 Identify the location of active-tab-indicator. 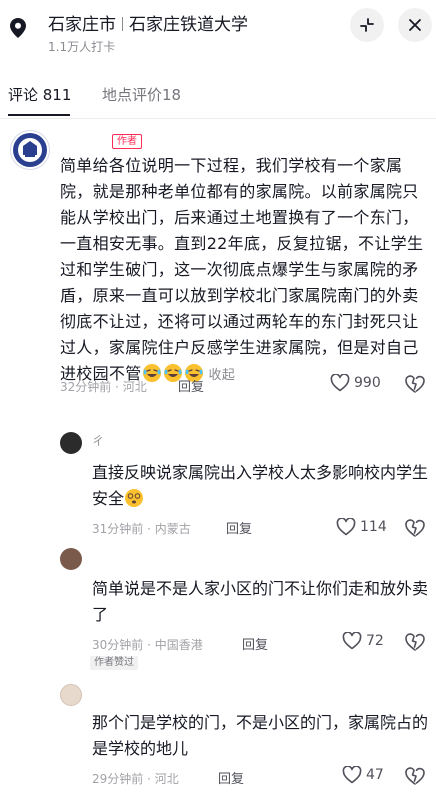
(39, 115).